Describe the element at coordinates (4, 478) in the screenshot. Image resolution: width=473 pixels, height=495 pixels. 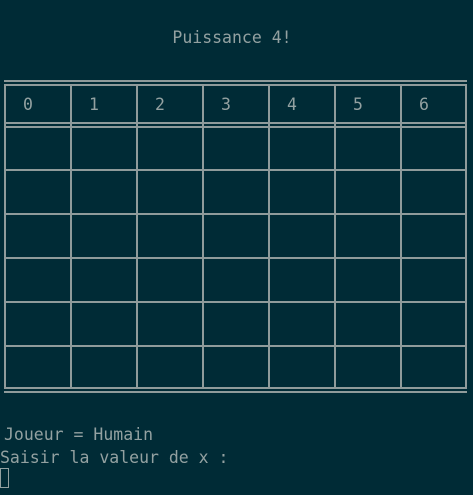
I see `input-cursor` at that location.